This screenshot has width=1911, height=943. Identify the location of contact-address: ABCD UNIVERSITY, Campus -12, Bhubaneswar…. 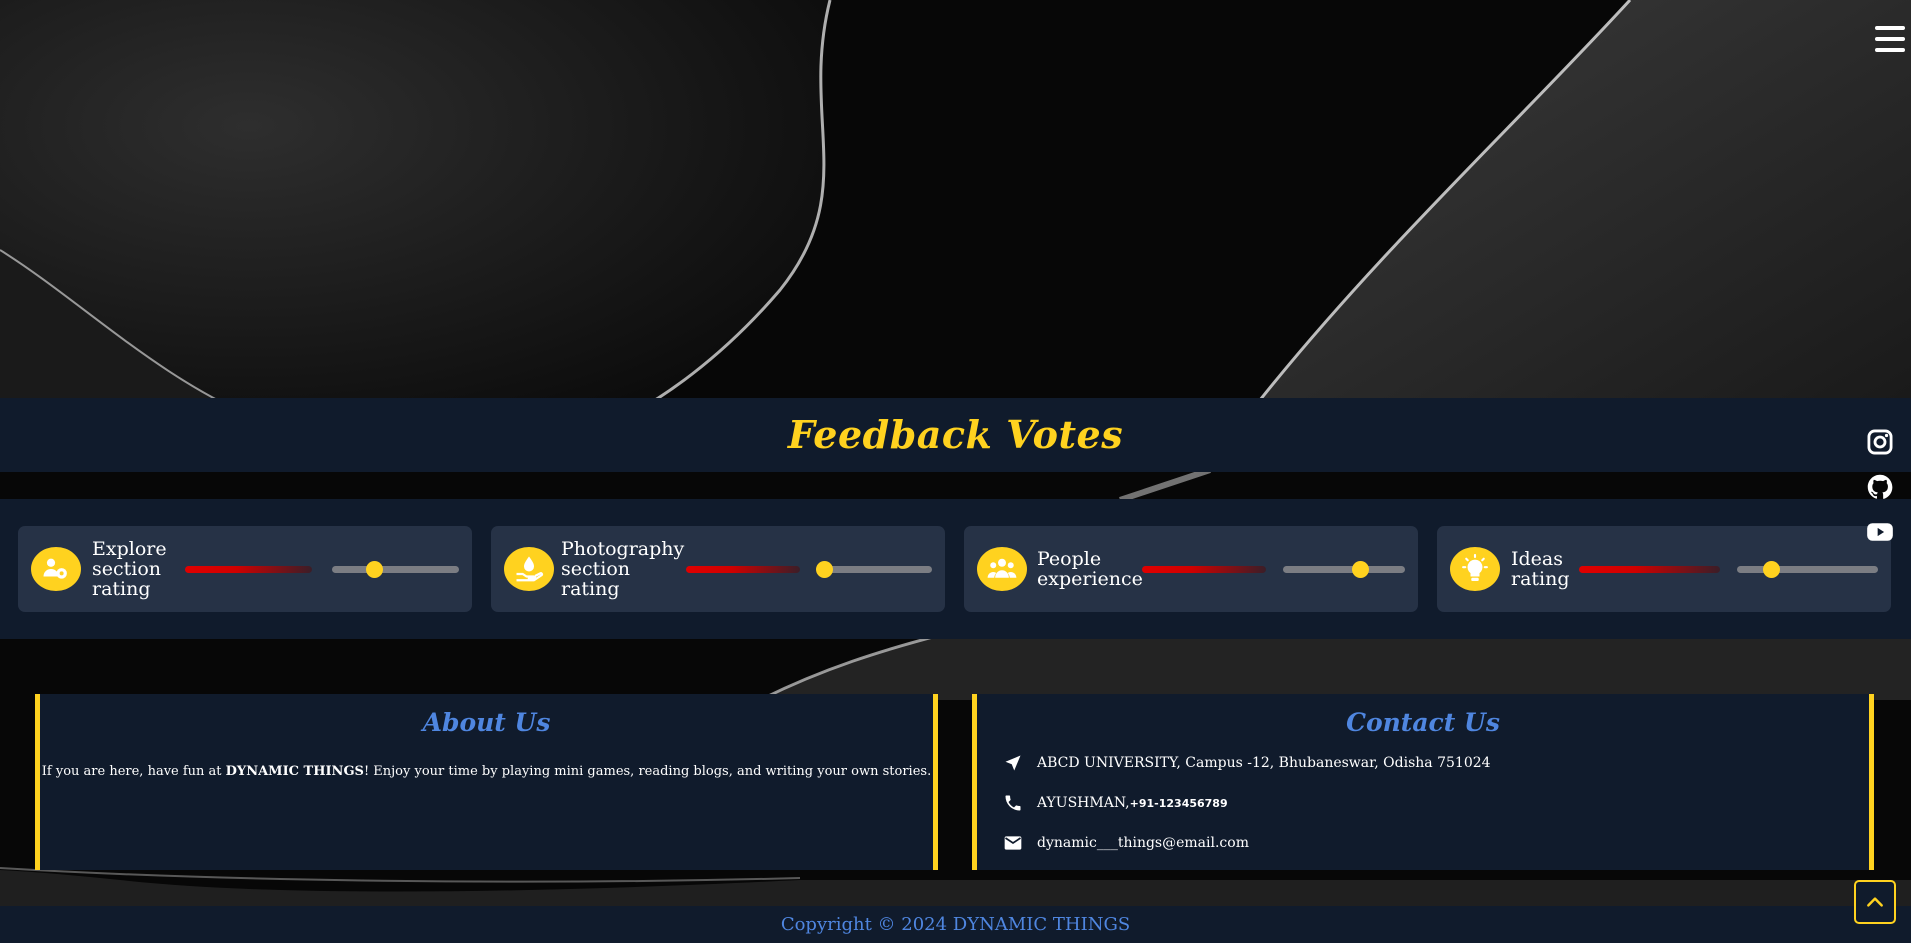
(1247, 763).